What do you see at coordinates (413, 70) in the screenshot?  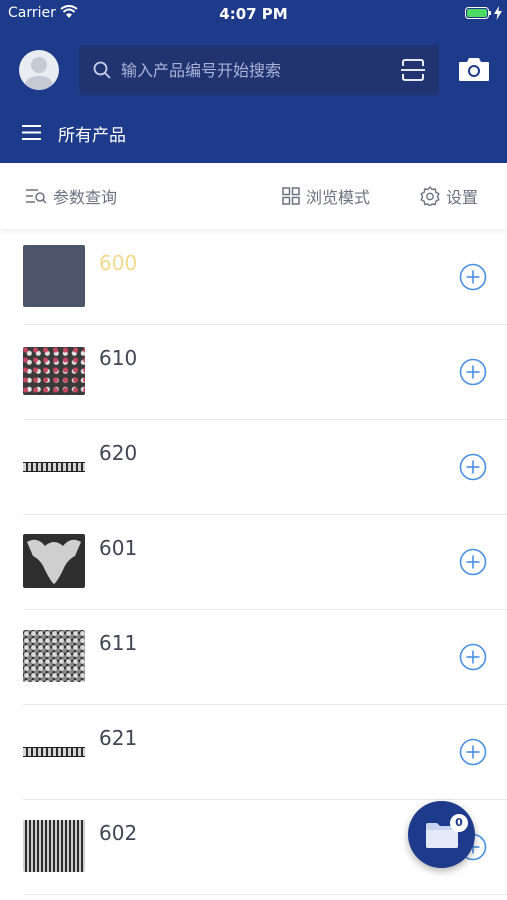 I see `scan-icon` at bounding box center [413, 70].